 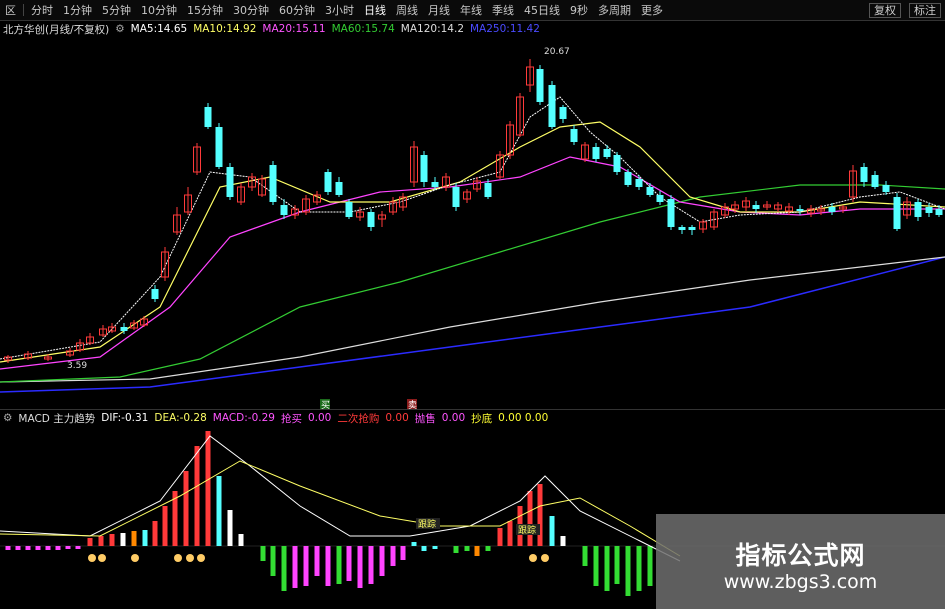 I want to click on dea-value: DEA:-0.28, so click(x=180, y=418).